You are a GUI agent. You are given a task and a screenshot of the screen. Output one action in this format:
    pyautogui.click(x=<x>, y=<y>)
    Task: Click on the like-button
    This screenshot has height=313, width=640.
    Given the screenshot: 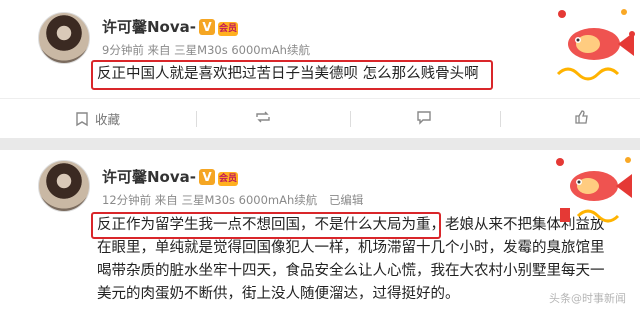 What is the action you would take?
    pyautogui.click(x=584, y=117)
    